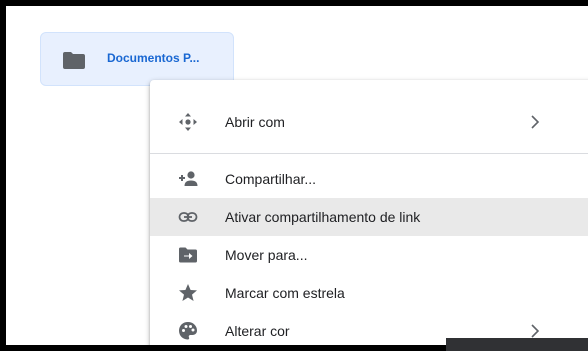 This screenshot has width=588, height=351. I want to click on menu-item-label: Alterar cor, so click(257, 331).